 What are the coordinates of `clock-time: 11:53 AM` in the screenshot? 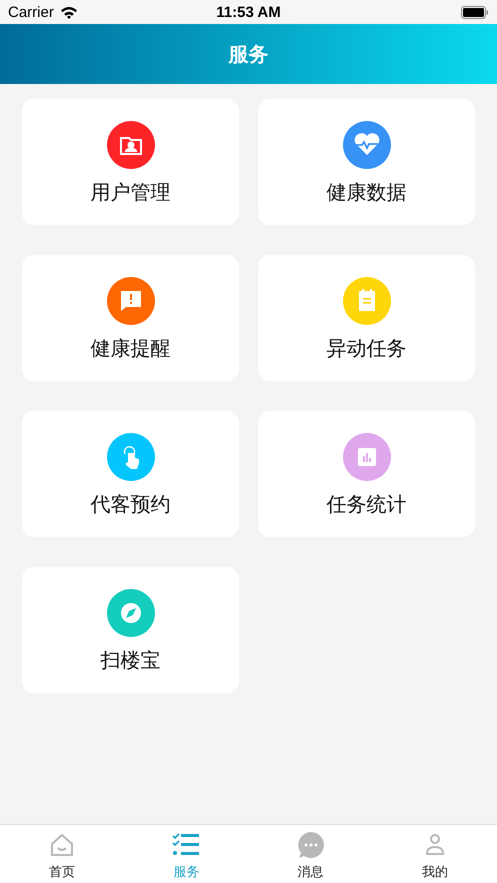 It's located at (248, 12).